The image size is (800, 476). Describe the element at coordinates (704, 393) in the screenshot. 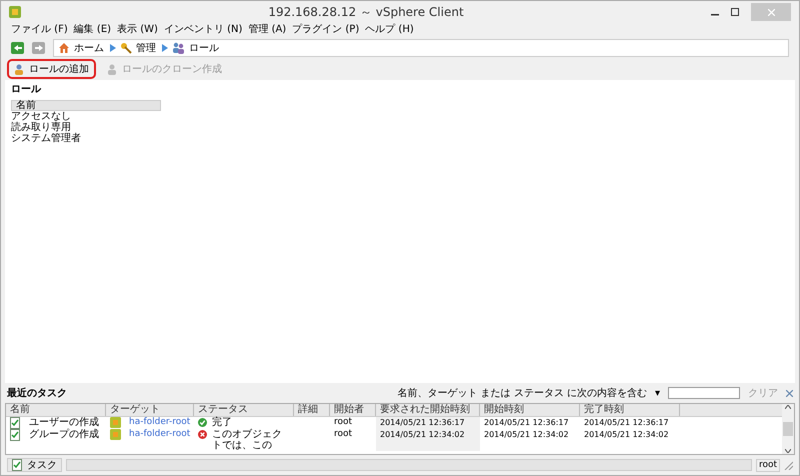

I see `filter-field` at that location.